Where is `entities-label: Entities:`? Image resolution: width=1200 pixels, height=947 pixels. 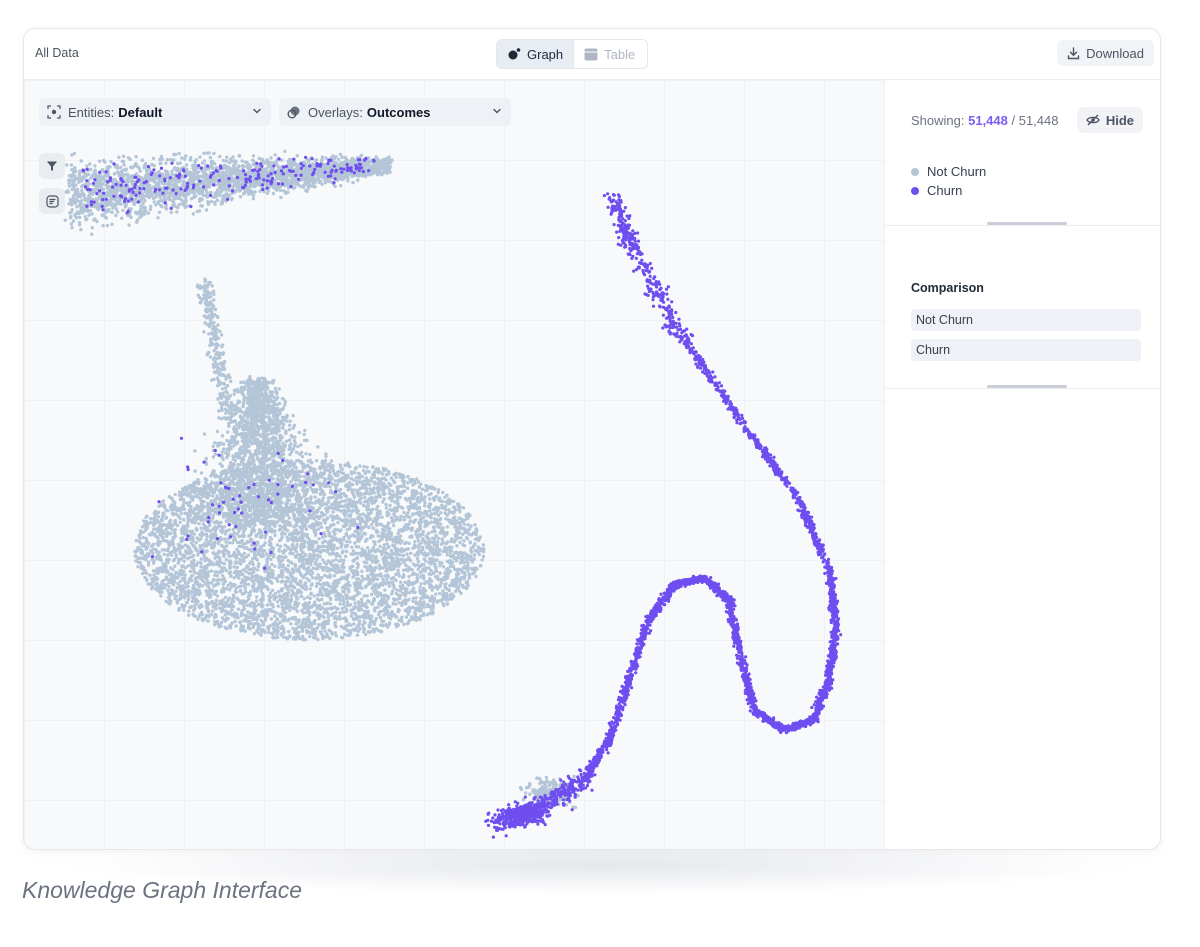 entities-label: Entities: is located at coordinates (91, 112).